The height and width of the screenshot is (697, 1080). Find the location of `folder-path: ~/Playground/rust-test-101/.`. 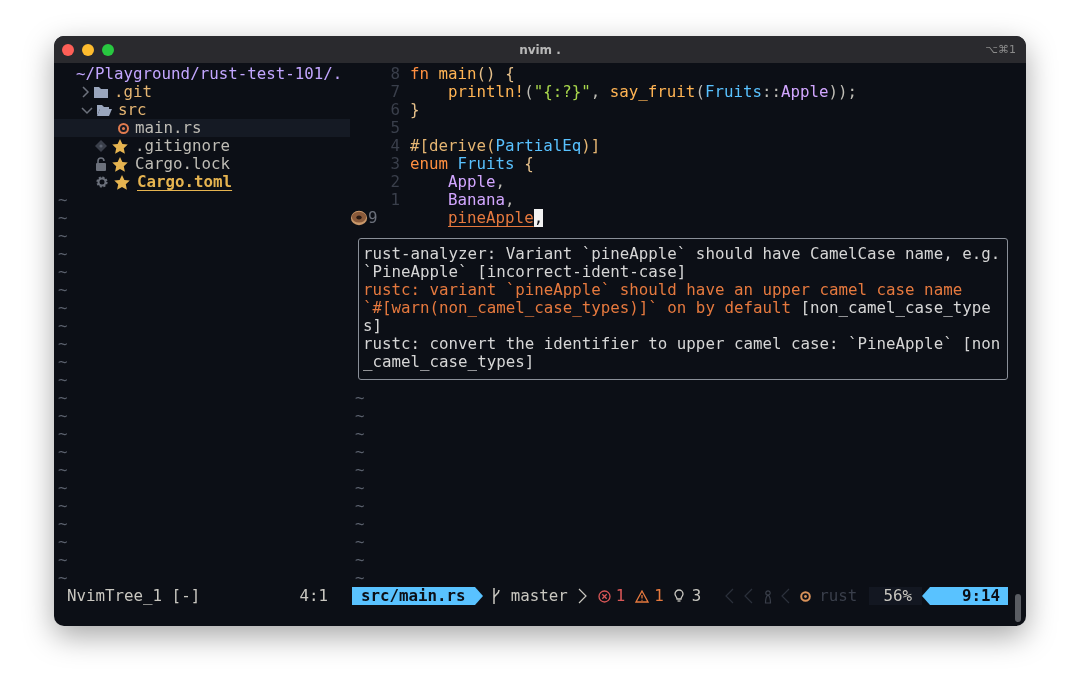

folder-path: ~/Playground/rust-test-101/. is located at coordinates (209, 74).